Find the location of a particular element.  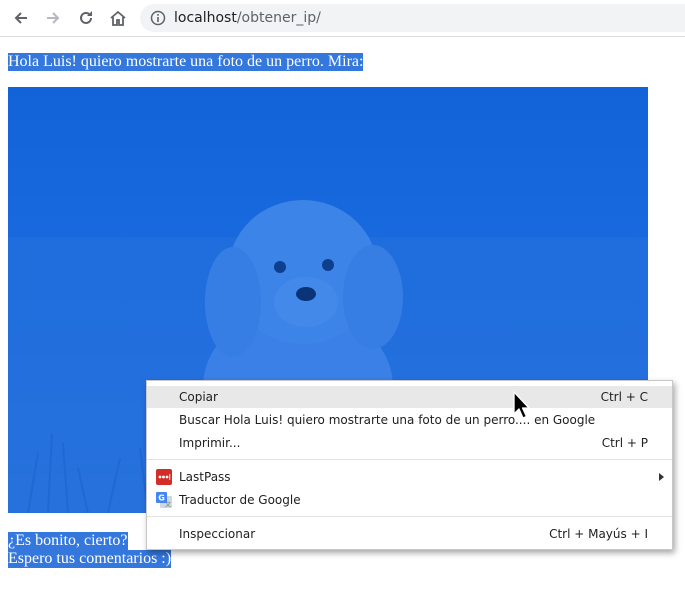

reload-icon is located at coordinates (86, 17).